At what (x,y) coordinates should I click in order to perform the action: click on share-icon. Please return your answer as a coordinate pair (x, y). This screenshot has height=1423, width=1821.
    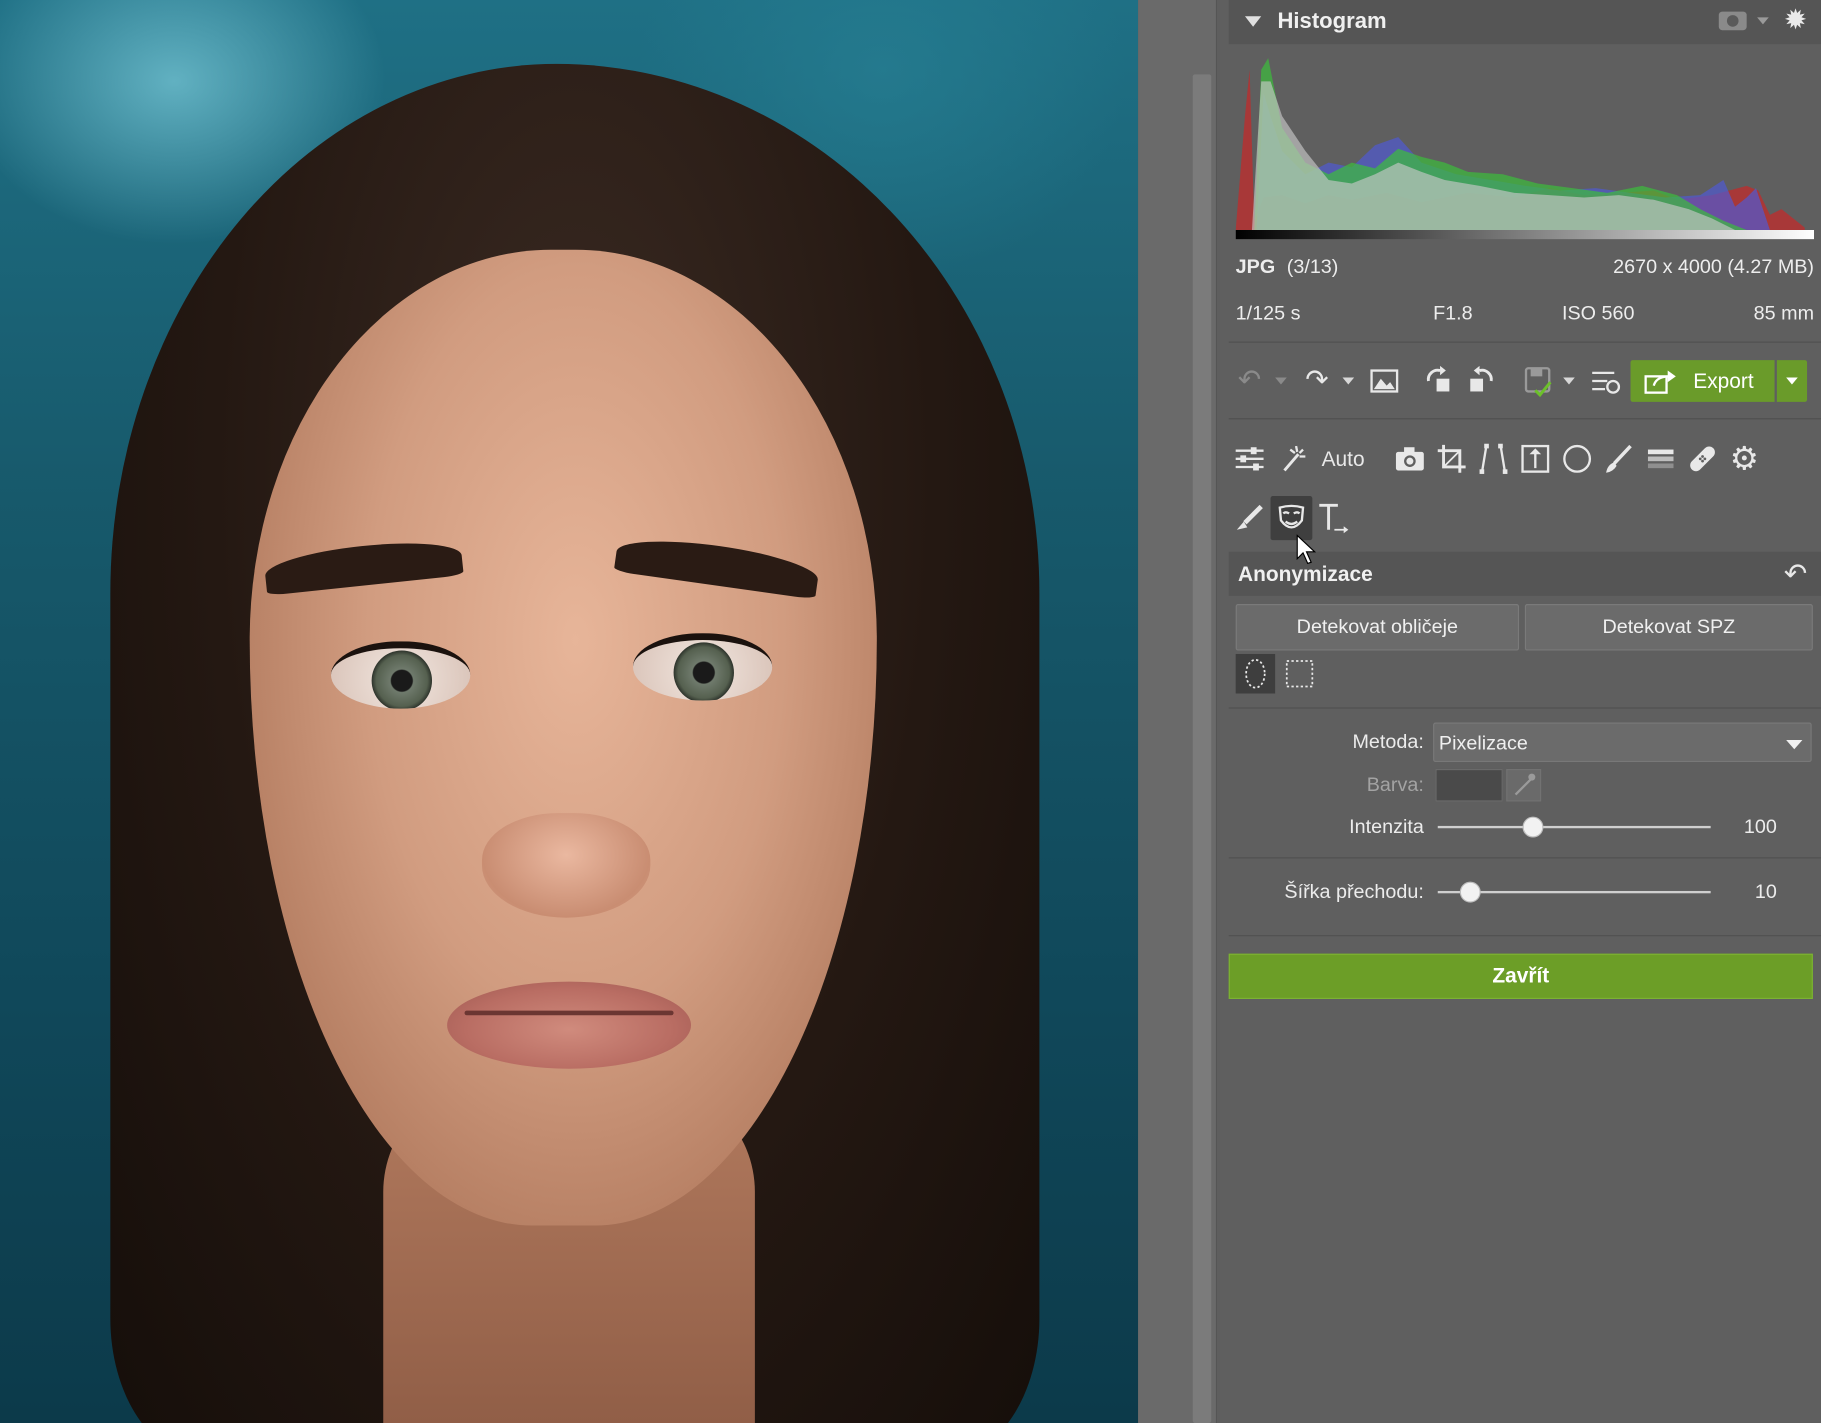
    Looking at the image, I should click on (1660, 382).